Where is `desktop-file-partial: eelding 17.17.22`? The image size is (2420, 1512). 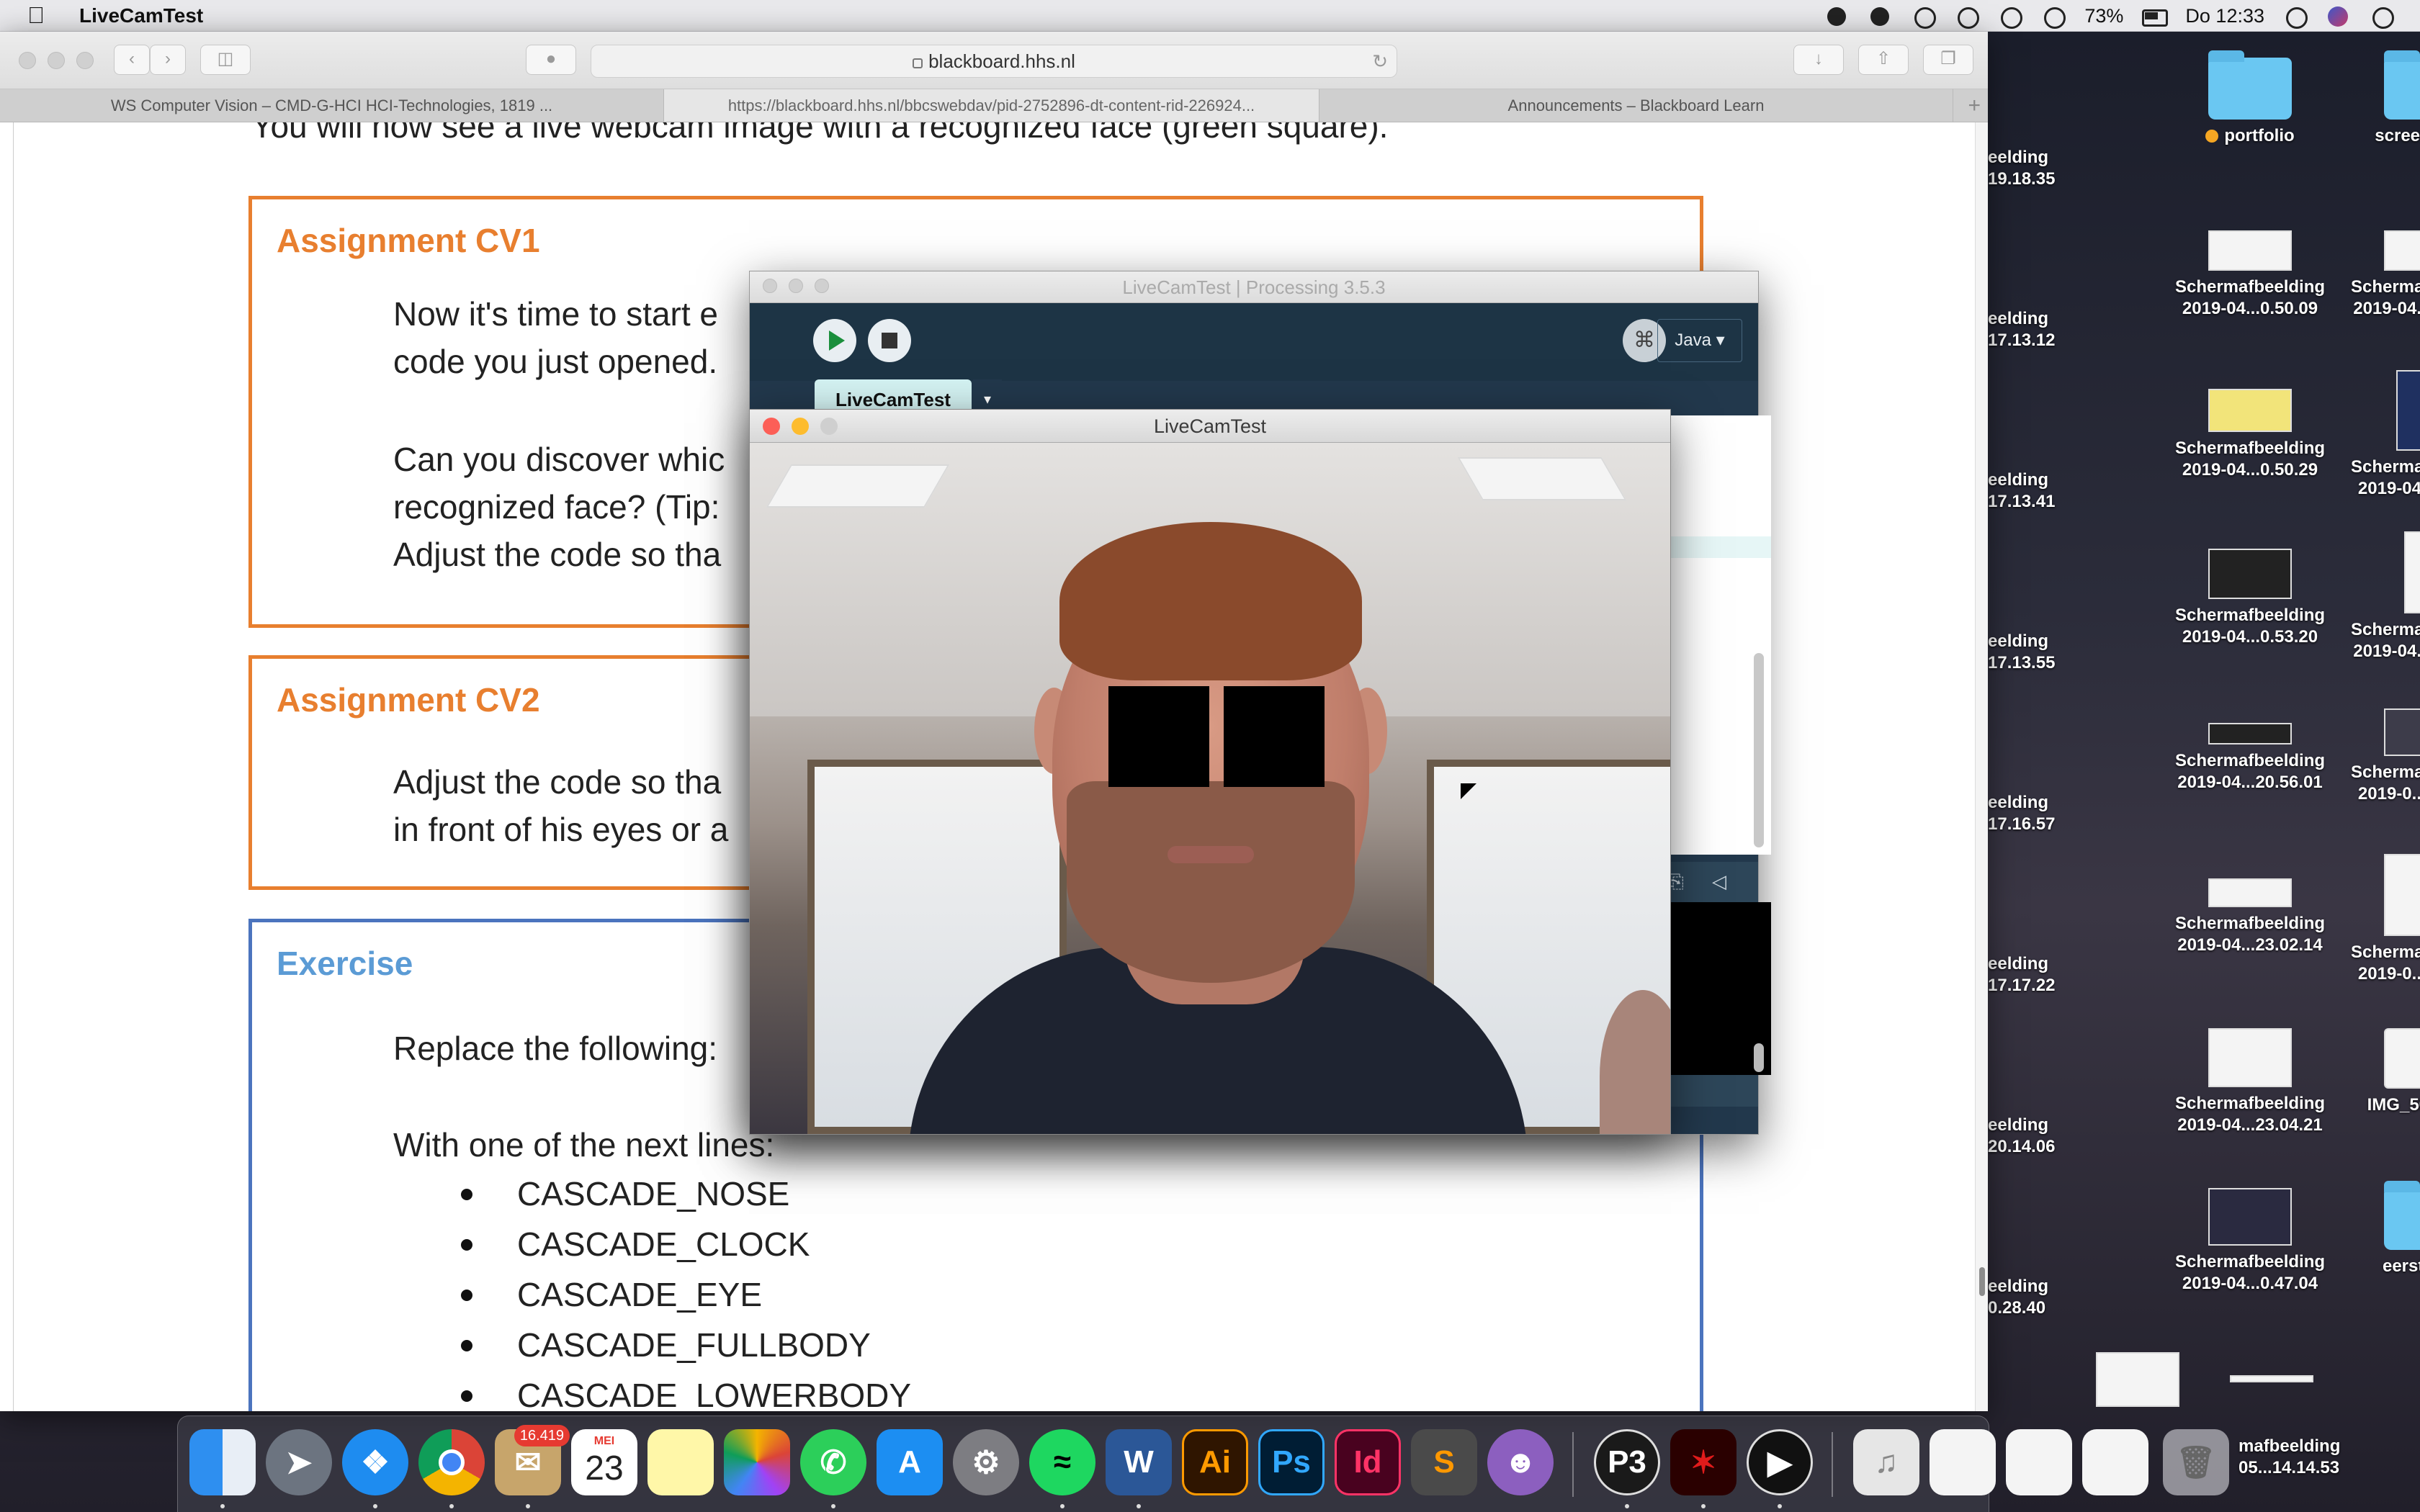 desktop-file-partial: eelding 17.17.22 is located at coordinates (2021, 974).